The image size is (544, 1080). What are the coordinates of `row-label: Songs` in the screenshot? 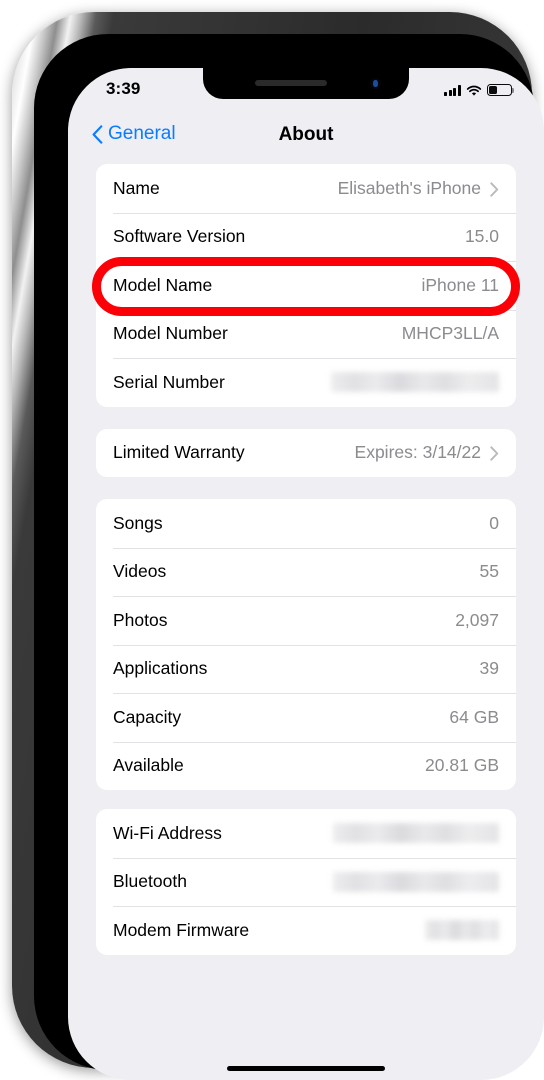 It's located at (138, 522).